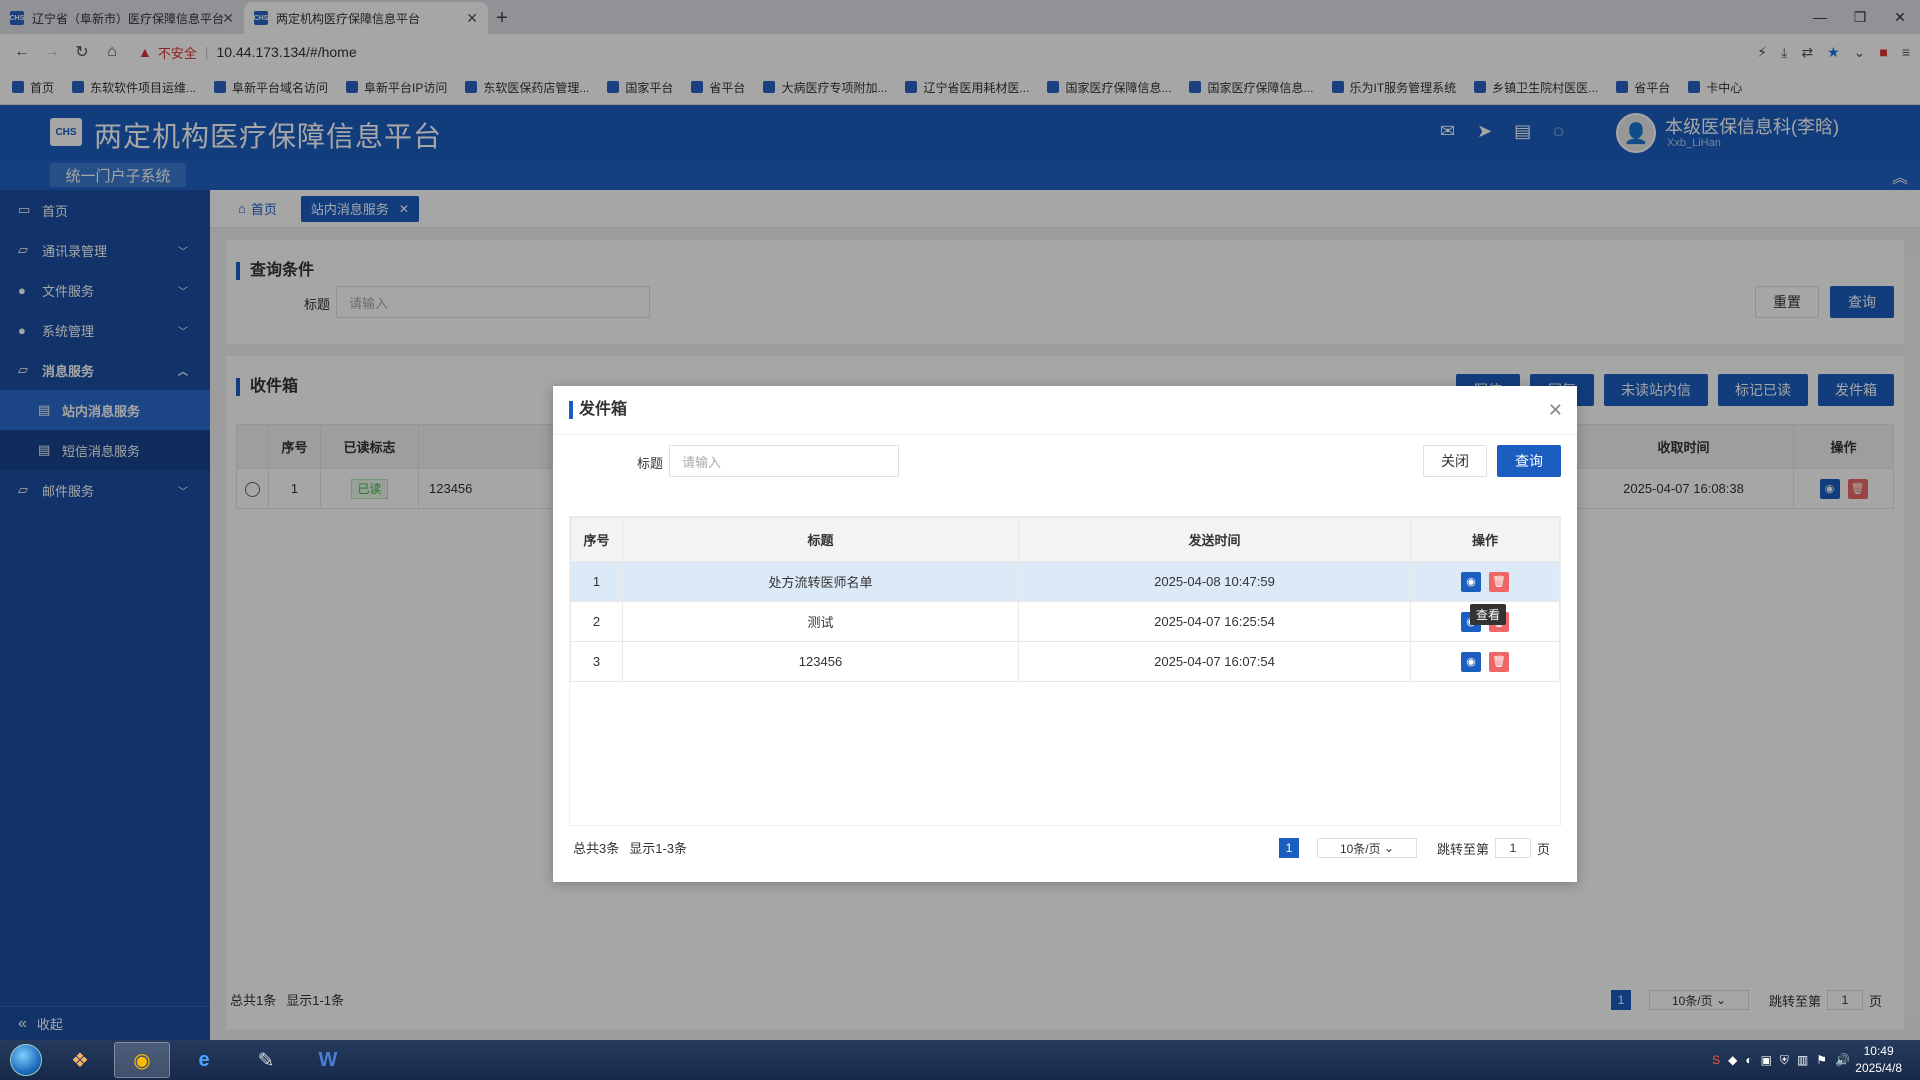 The width and height of the screenshot is (1920, 1080). I want to click on taskbar-app-ie: e, so click(204, 1060).